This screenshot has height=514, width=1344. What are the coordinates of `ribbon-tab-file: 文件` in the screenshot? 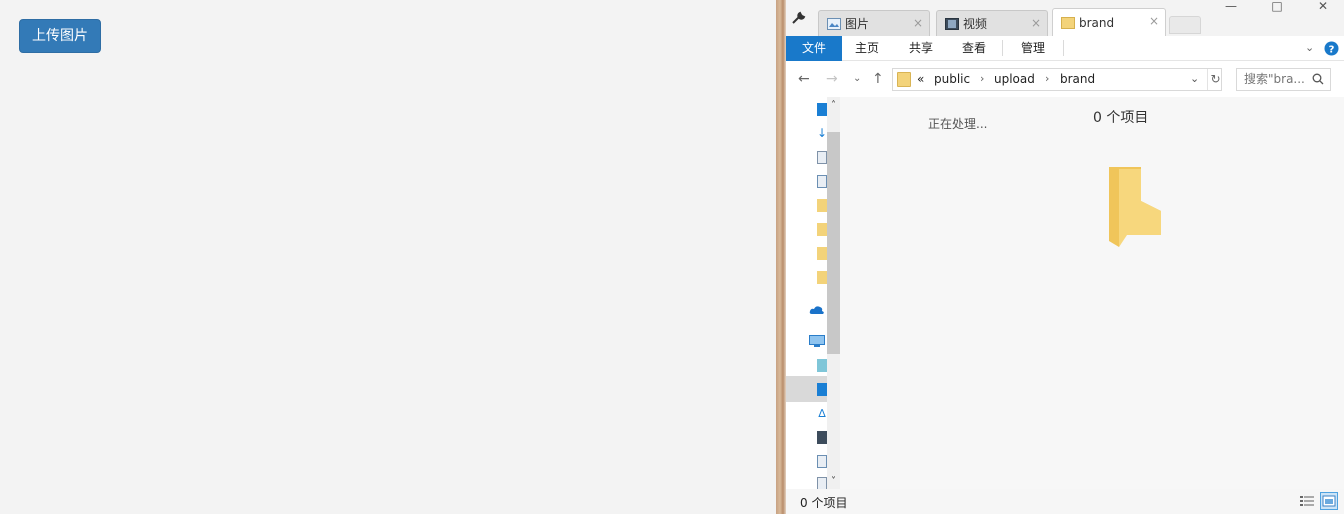 It's located at (814, 48).